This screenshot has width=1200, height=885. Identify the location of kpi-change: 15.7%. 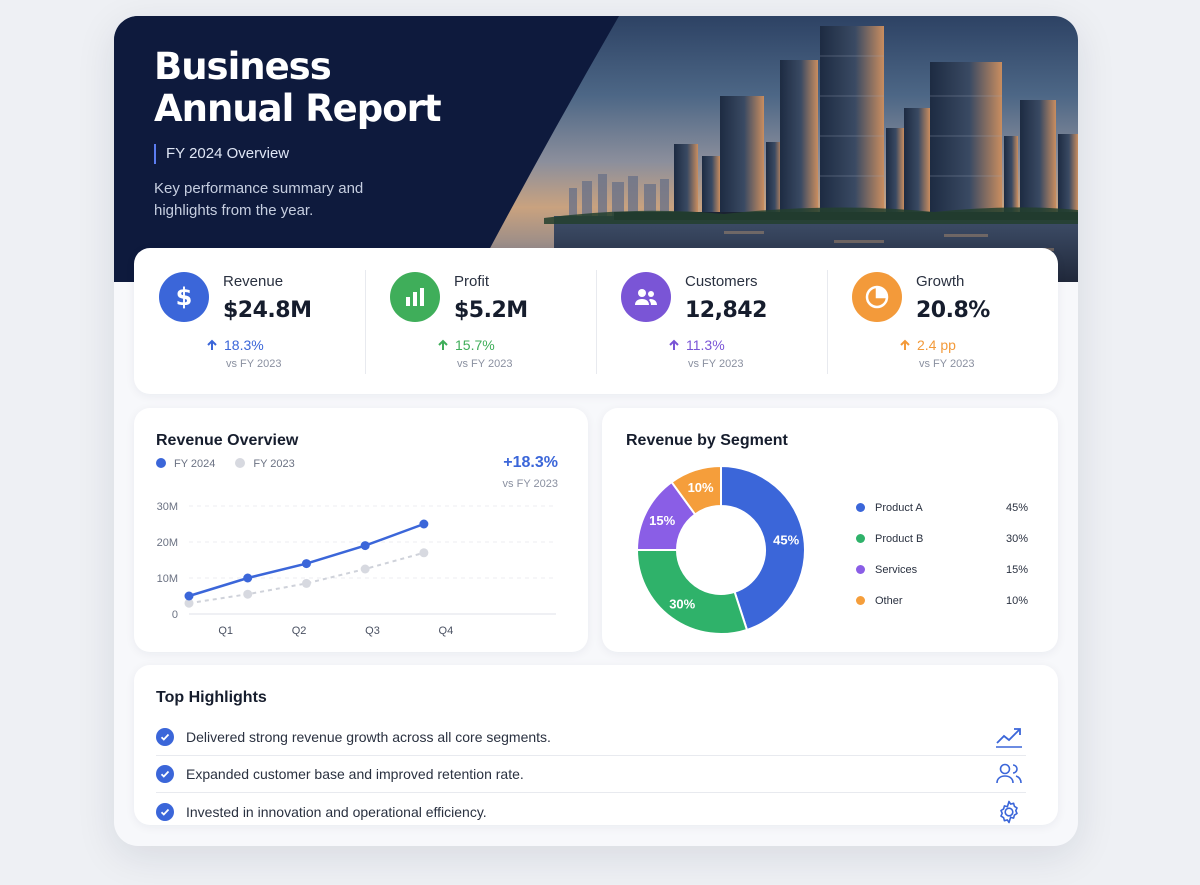
(466, 345).